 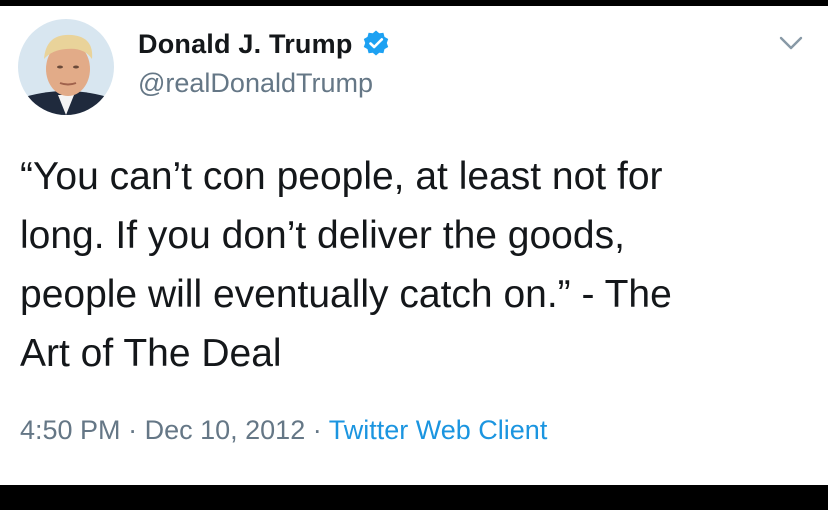 I want to click on avatar, so click(x=66, y=67).